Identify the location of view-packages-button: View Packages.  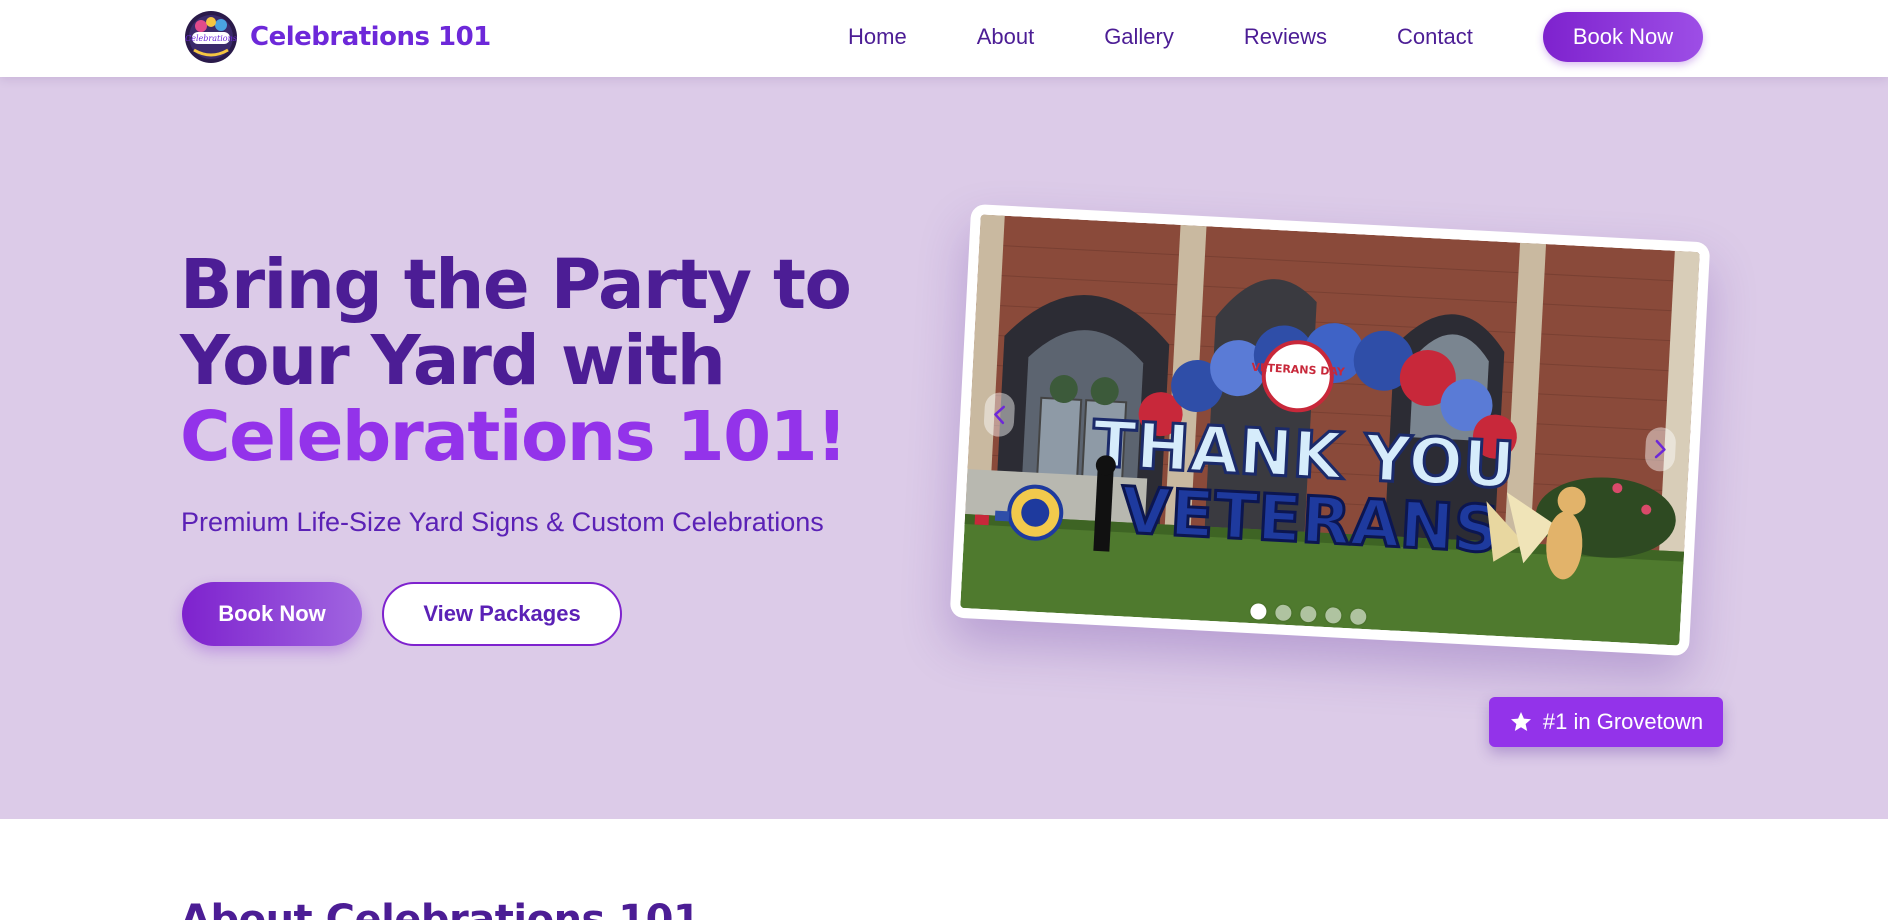
(502, 614).